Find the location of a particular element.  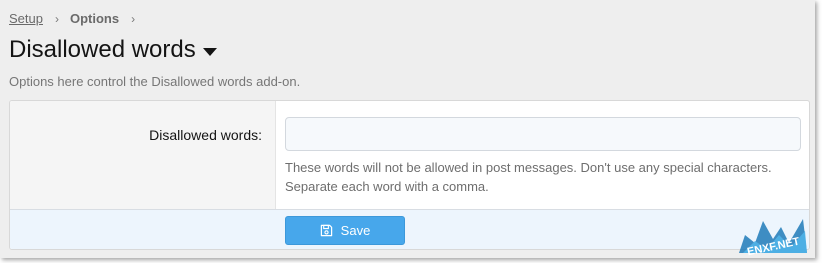

breadcrumb: Setup › Options › is located at coordinates (77, 18).